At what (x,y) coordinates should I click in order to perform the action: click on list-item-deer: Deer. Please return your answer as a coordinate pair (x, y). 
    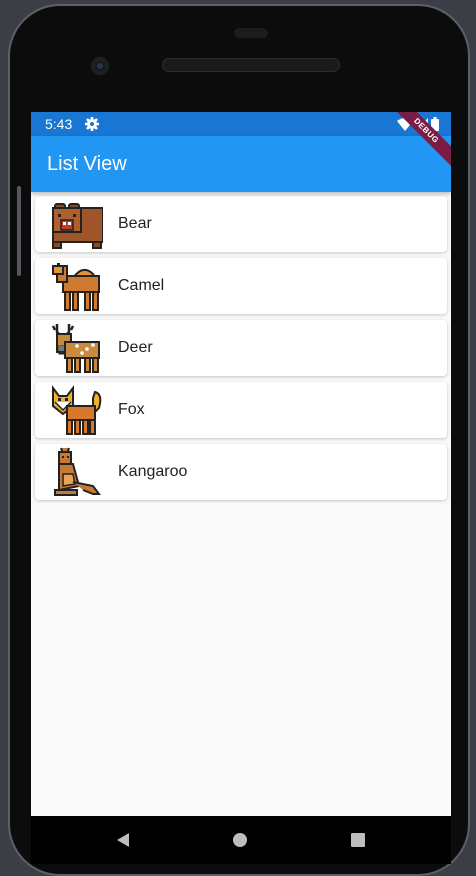
    Looking at the image, I should click on (241, 348).